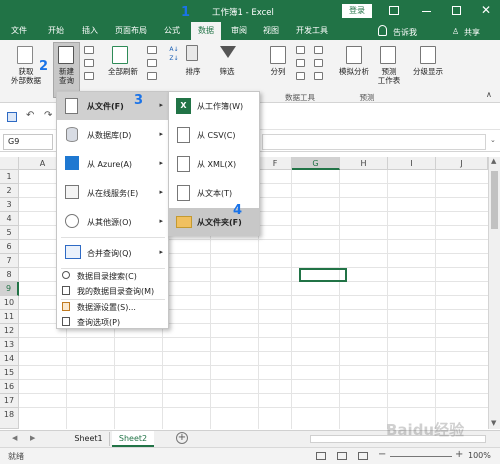  What do you see at coordinates (9, 317) in the screenshot?
I see `row-header-11: 11` at bounding box center [9, 317].